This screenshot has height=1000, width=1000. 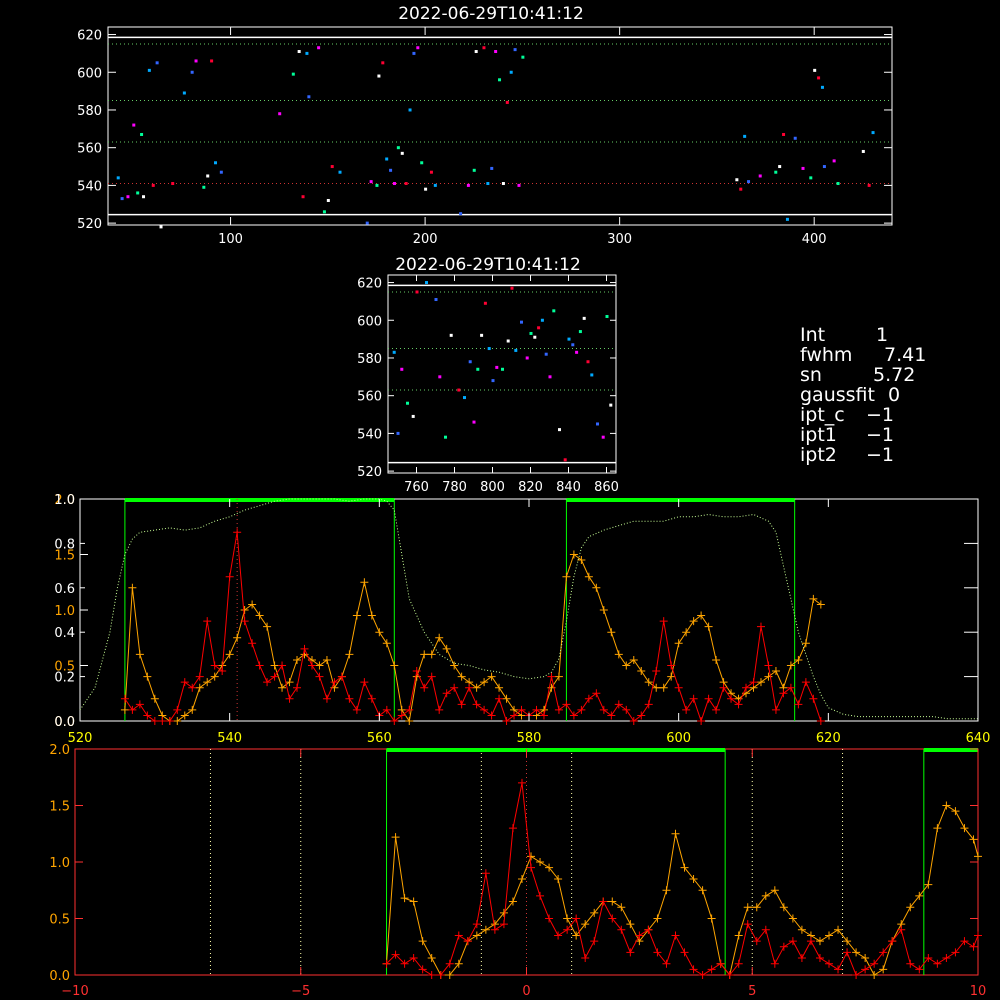 I want to click on x-tick-label: −10, so click(x=74, y=991).